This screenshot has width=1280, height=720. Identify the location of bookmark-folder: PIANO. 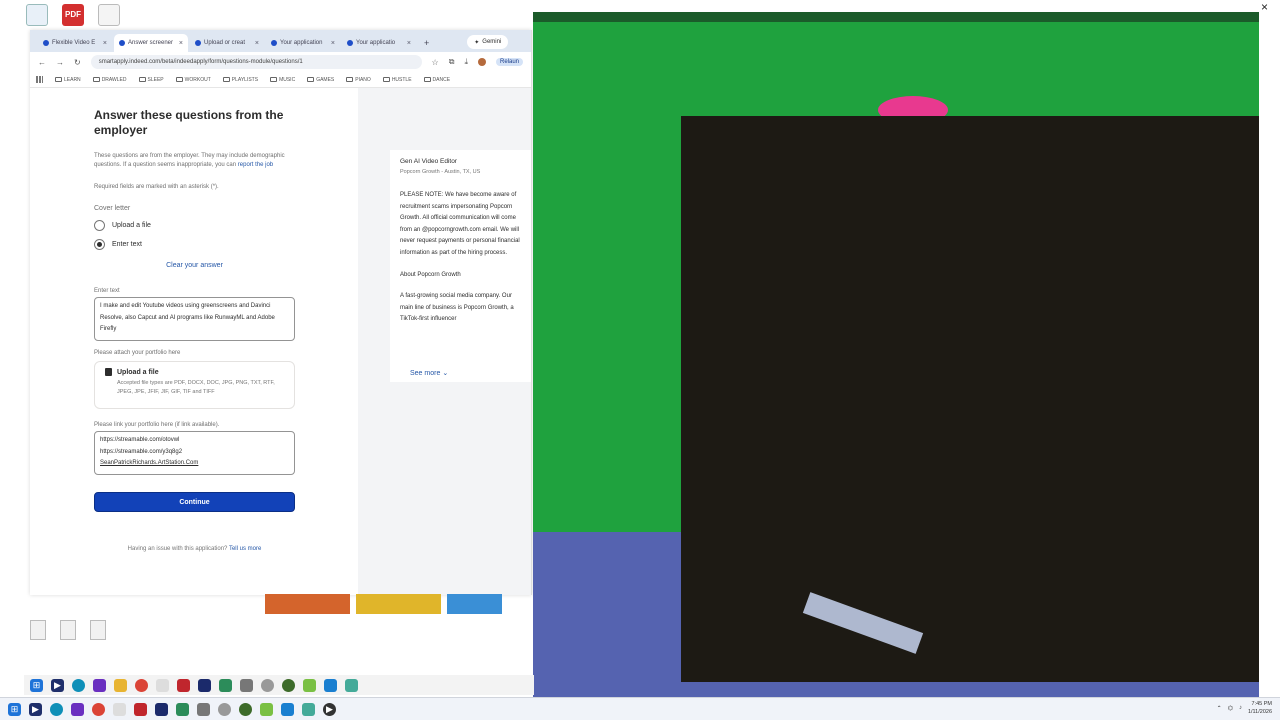
(358, 80).